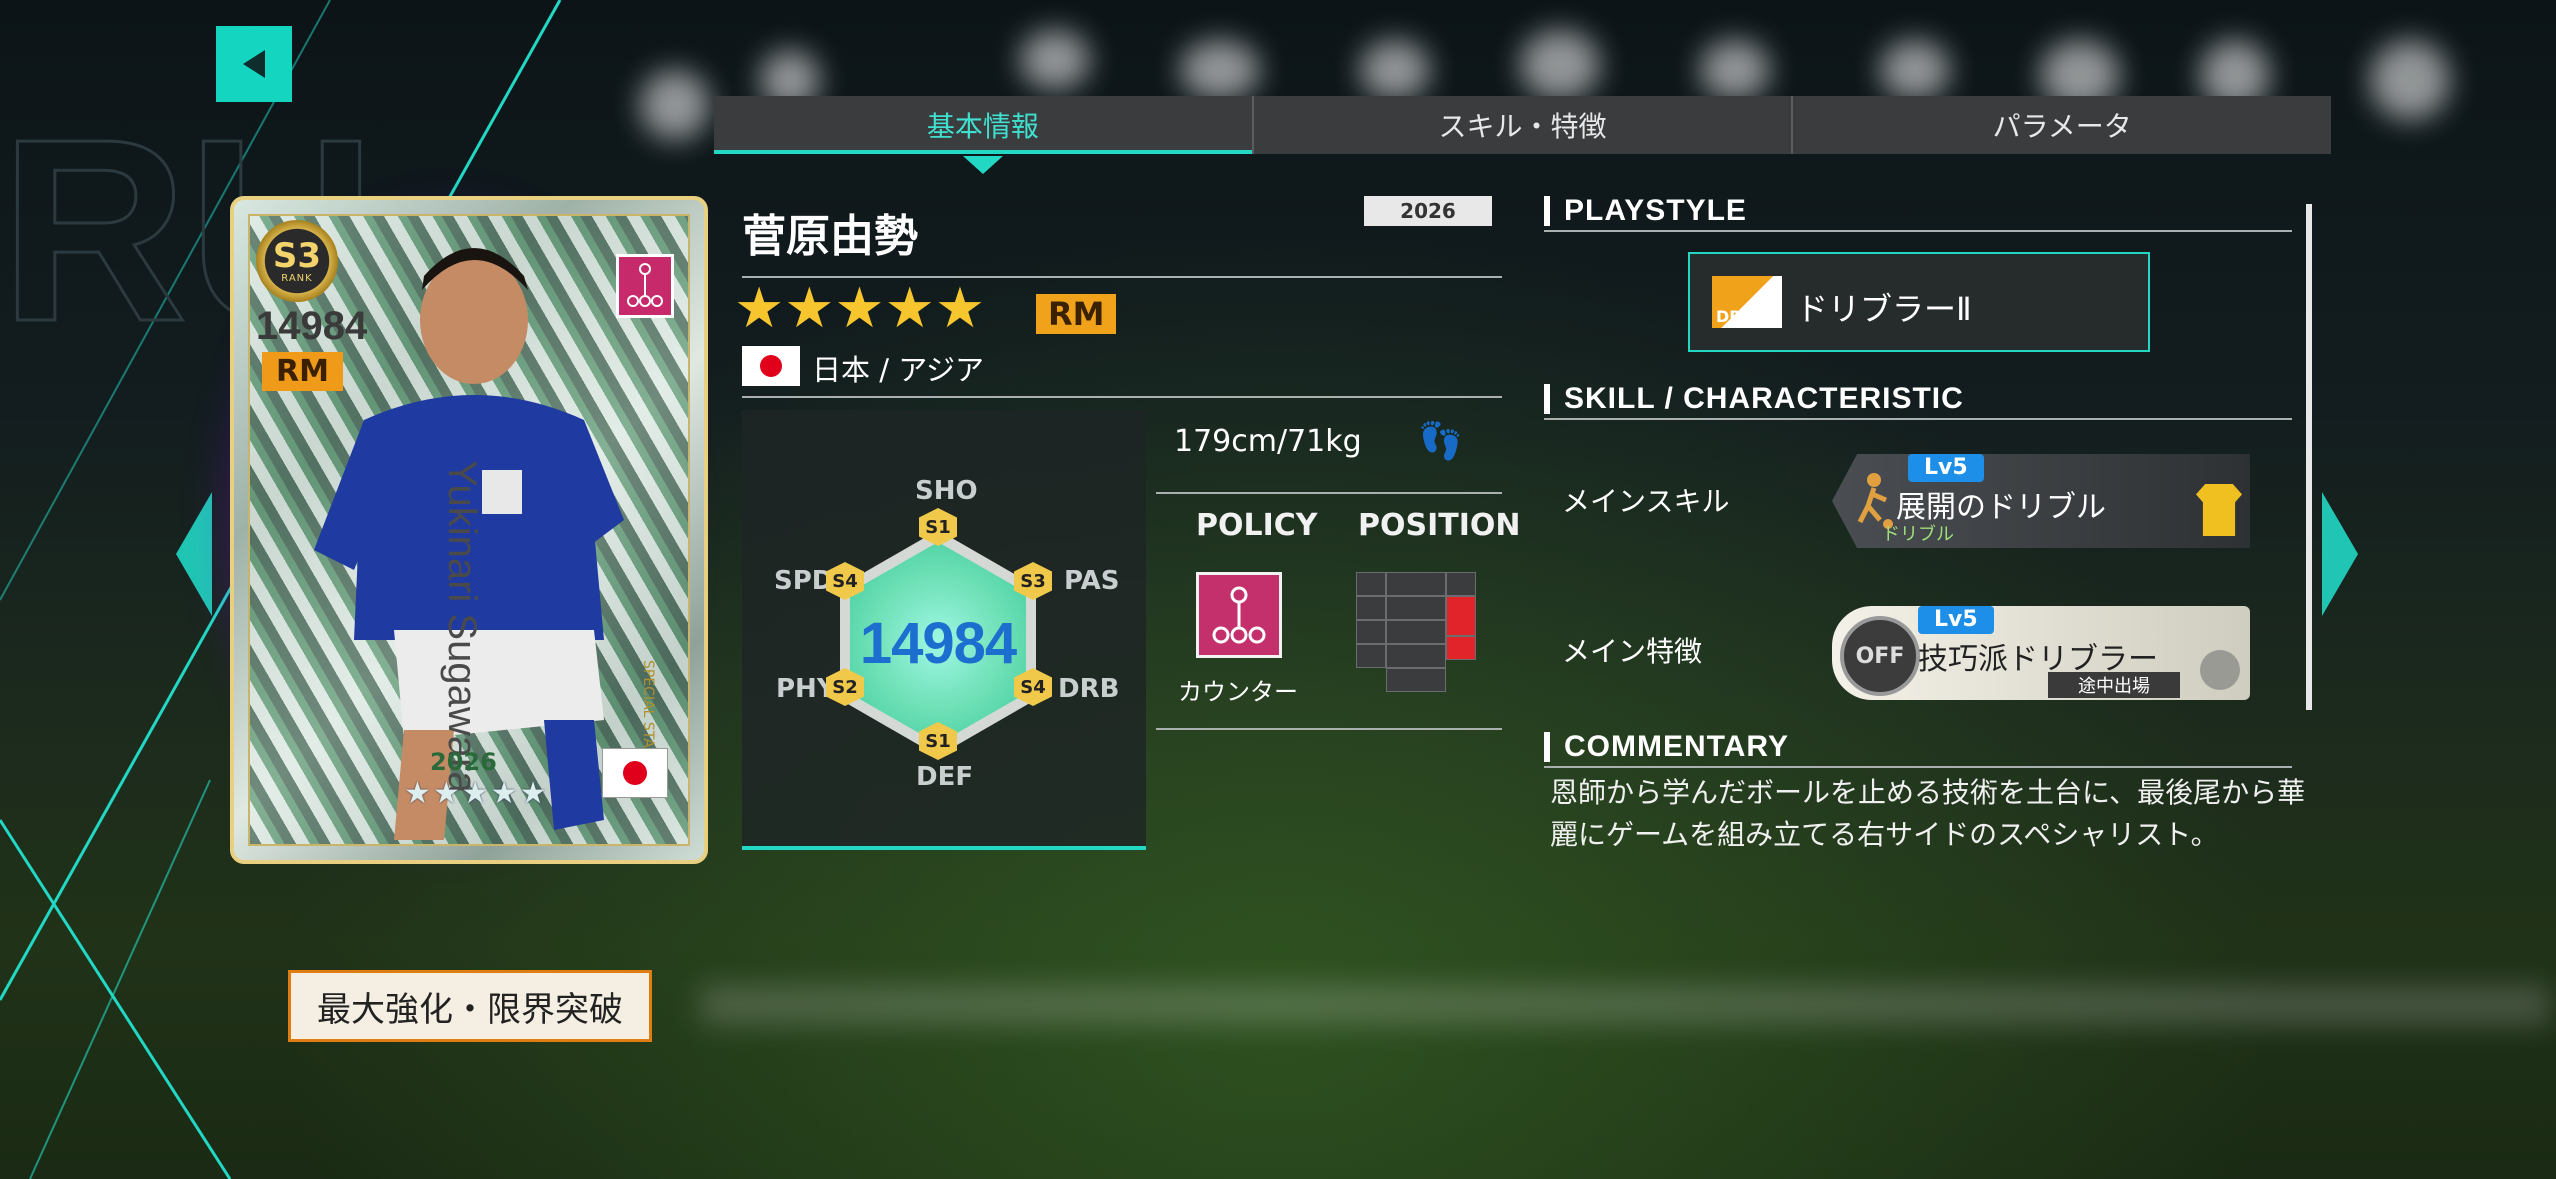 The image size is (2556, 1179). I want to click on card-stars: ★★★★★, so click(476, 793).